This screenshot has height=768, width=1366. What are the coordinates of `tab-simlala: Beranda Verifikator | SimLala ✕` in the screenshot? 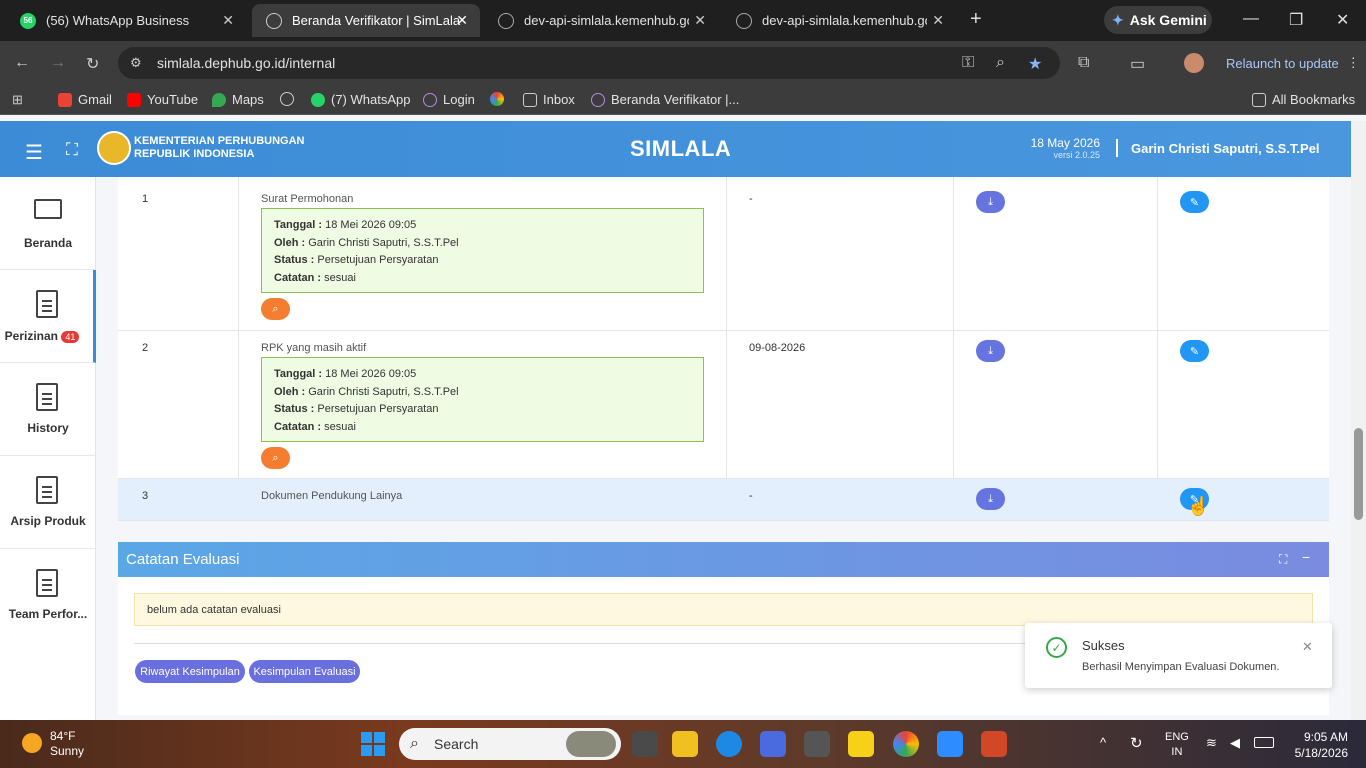 It's located at (366, 20).